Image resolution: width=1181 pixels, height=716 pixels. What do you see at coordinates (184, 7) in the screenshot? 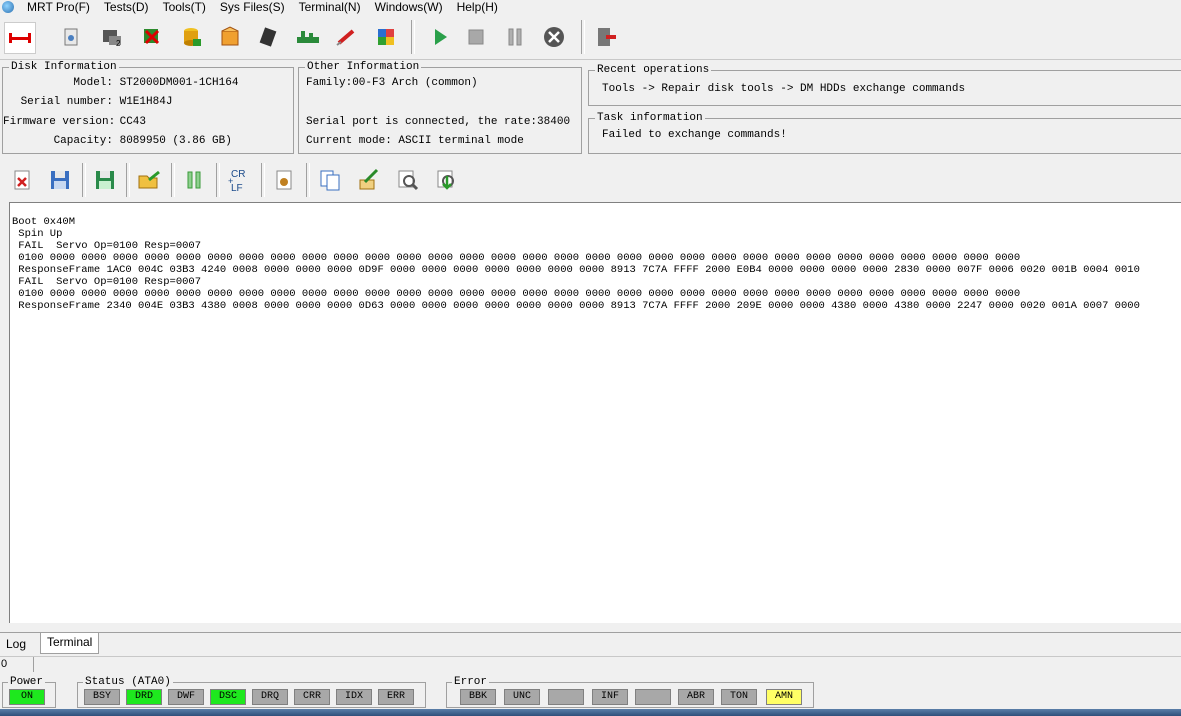
I see `menu-tools: Tools(T)` at bounding box center [184, 7].